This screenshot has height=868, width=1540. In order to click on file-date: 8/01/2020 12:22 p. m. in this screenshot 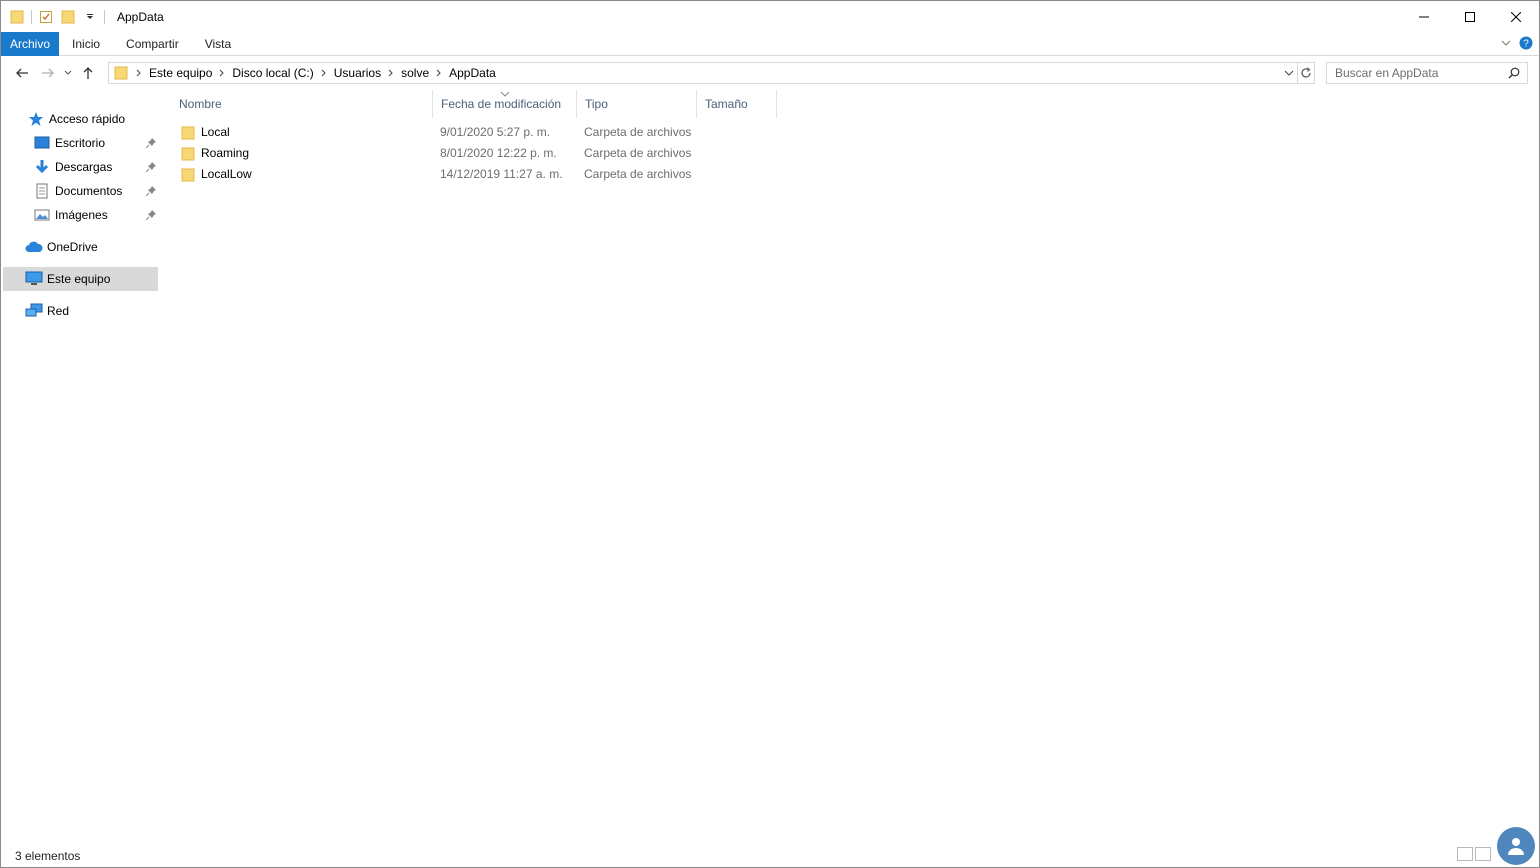, I will do `click(498, 153)`.